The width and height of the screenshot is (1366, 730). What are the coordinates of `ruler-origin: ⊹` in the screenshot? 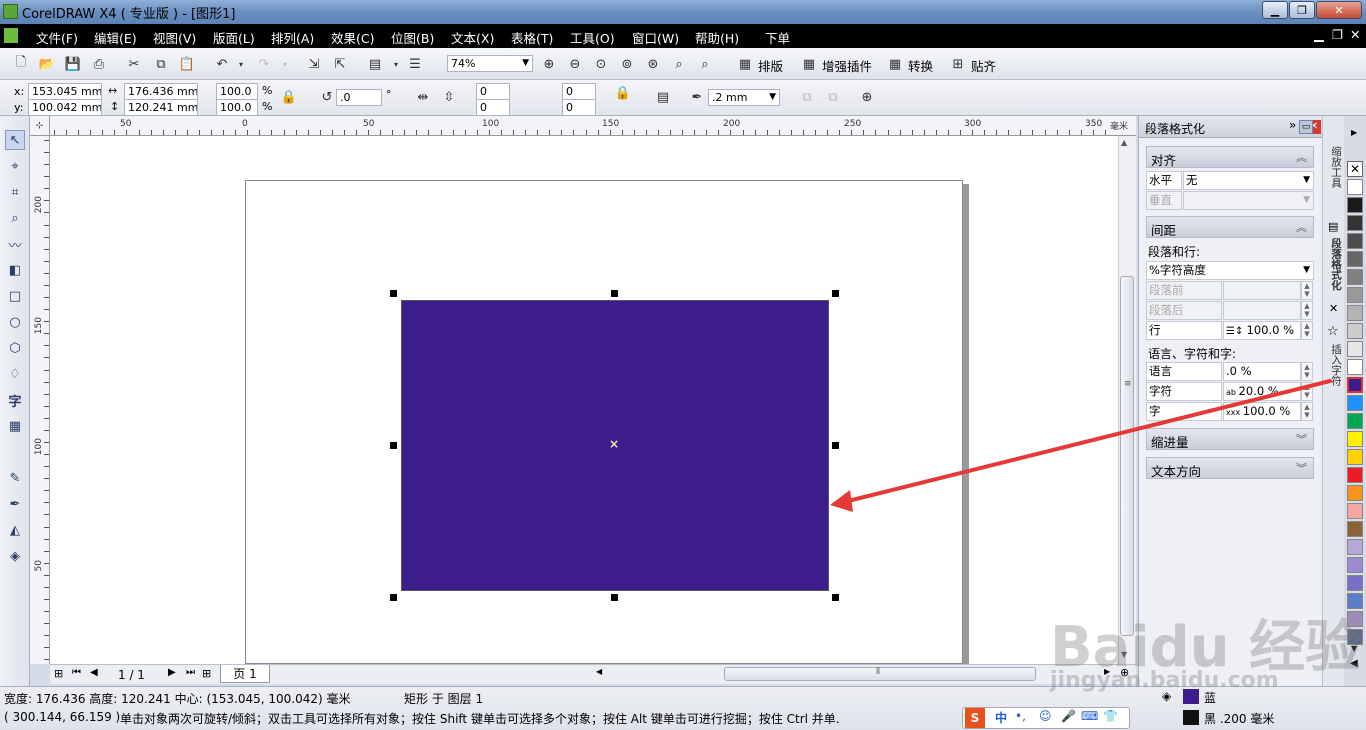 It's located at (40, 126).